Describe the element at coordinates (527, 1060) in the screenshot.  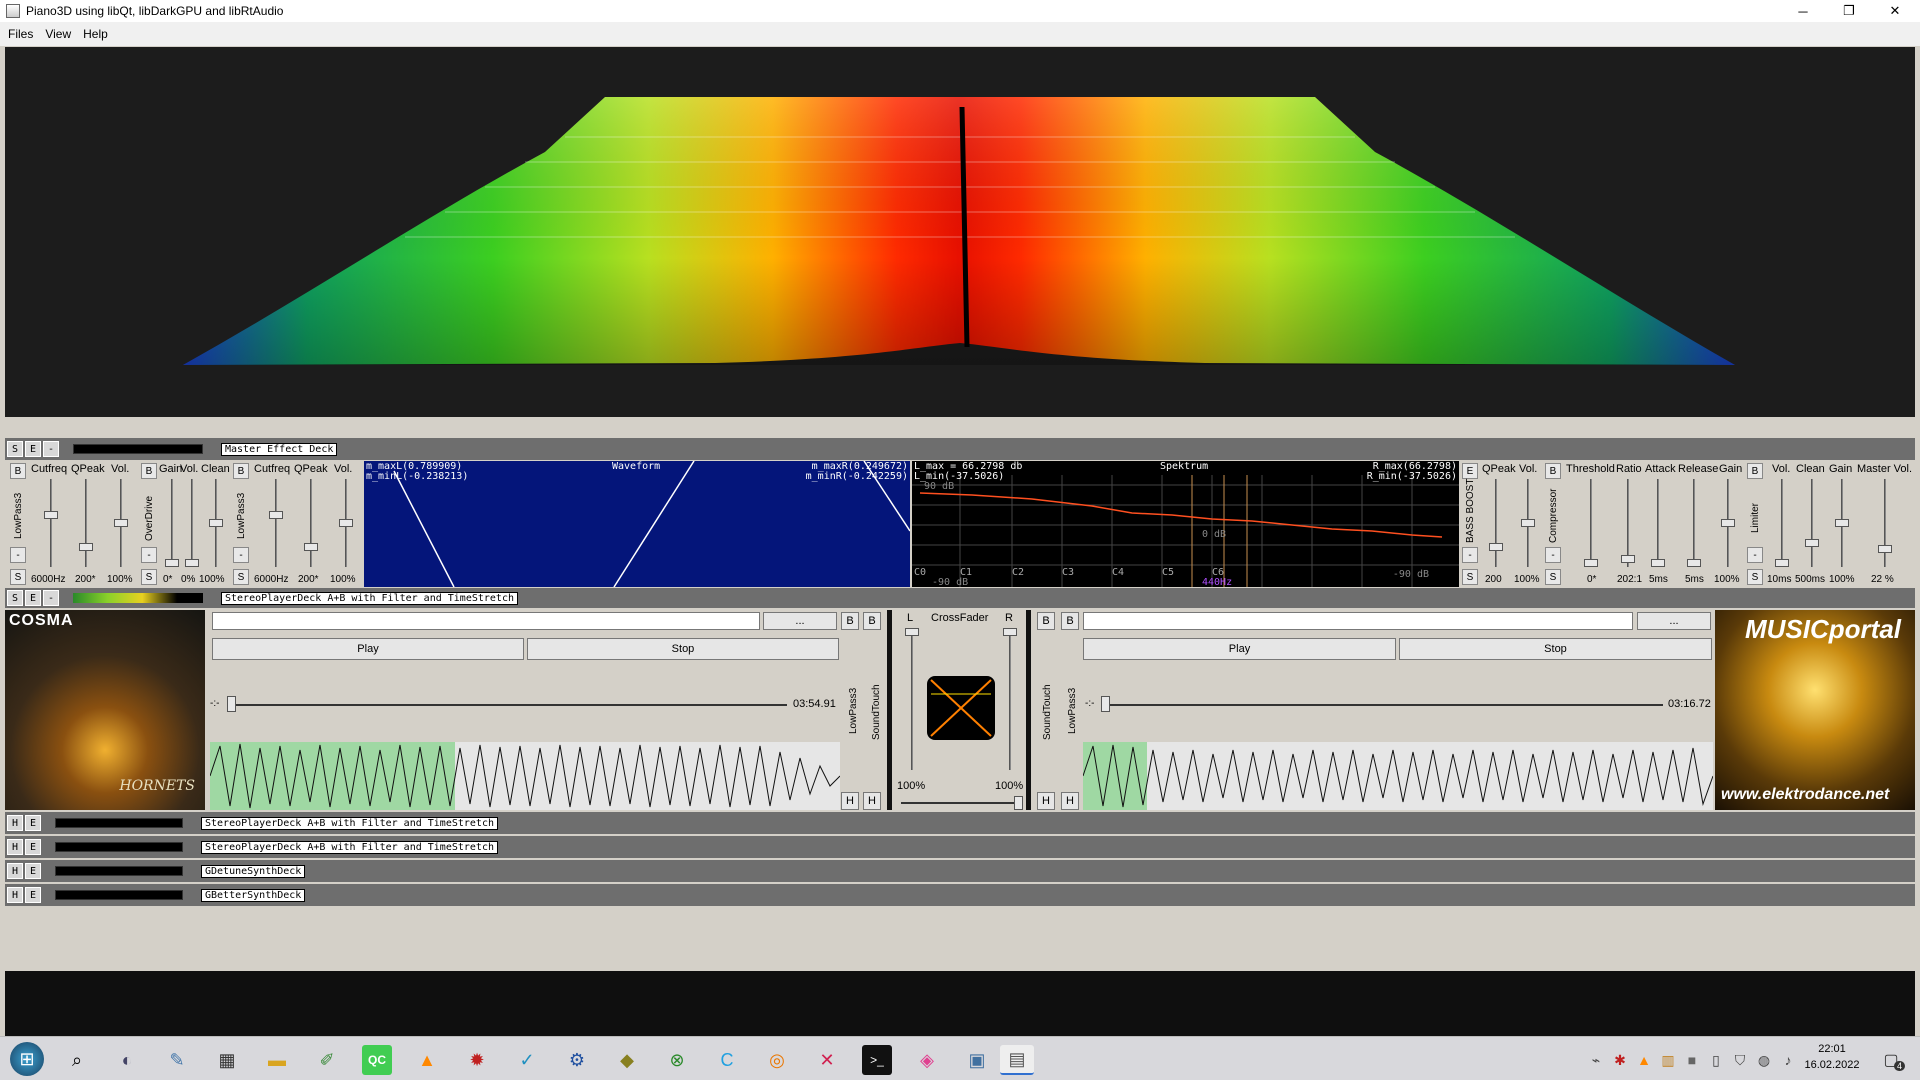
I see `vk-icon: ✓` at that location.